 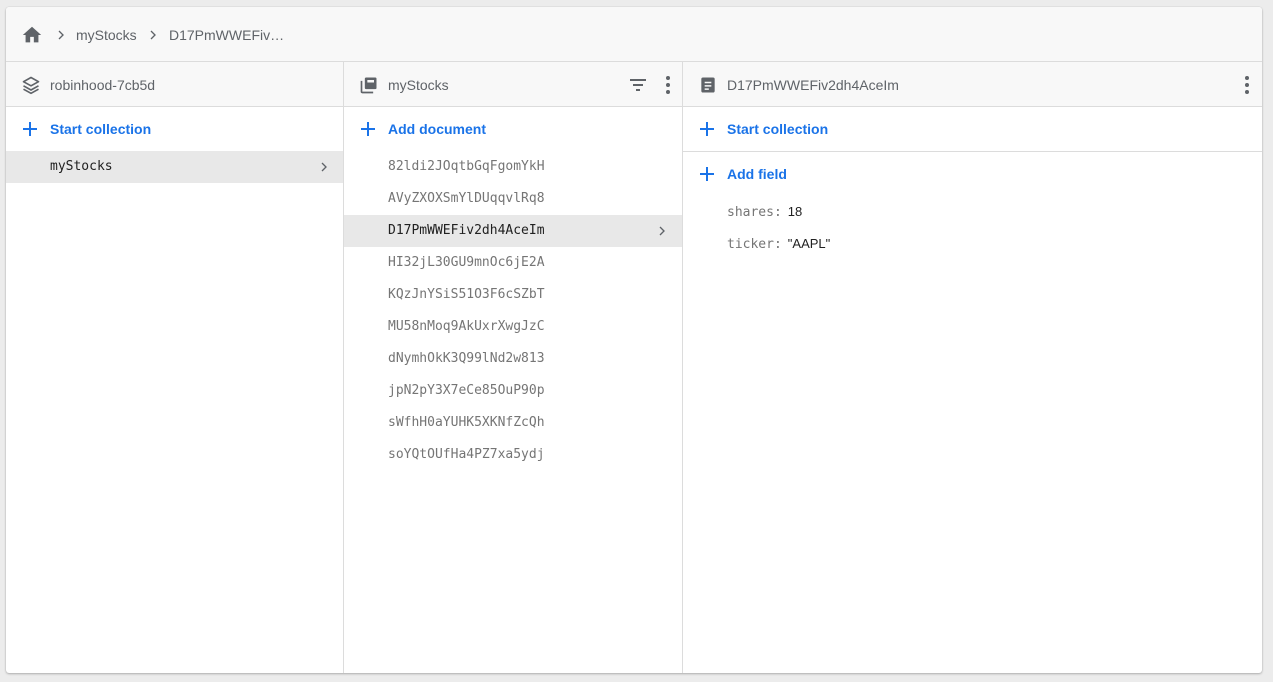 What do you see at coordinates (513, 84) in the screenshot?
I see `collection-column-header: myStocks` at bounding box center [513, 84].